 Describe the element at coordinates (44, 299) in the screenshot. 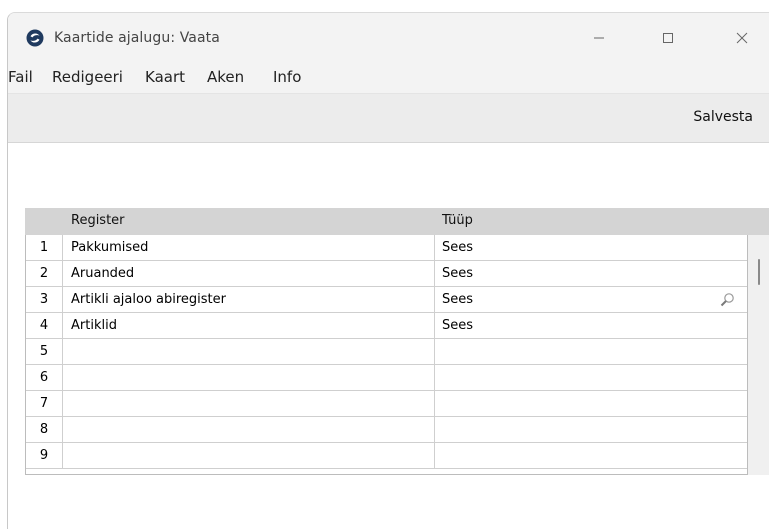

I see `row-number: 3` at that location.